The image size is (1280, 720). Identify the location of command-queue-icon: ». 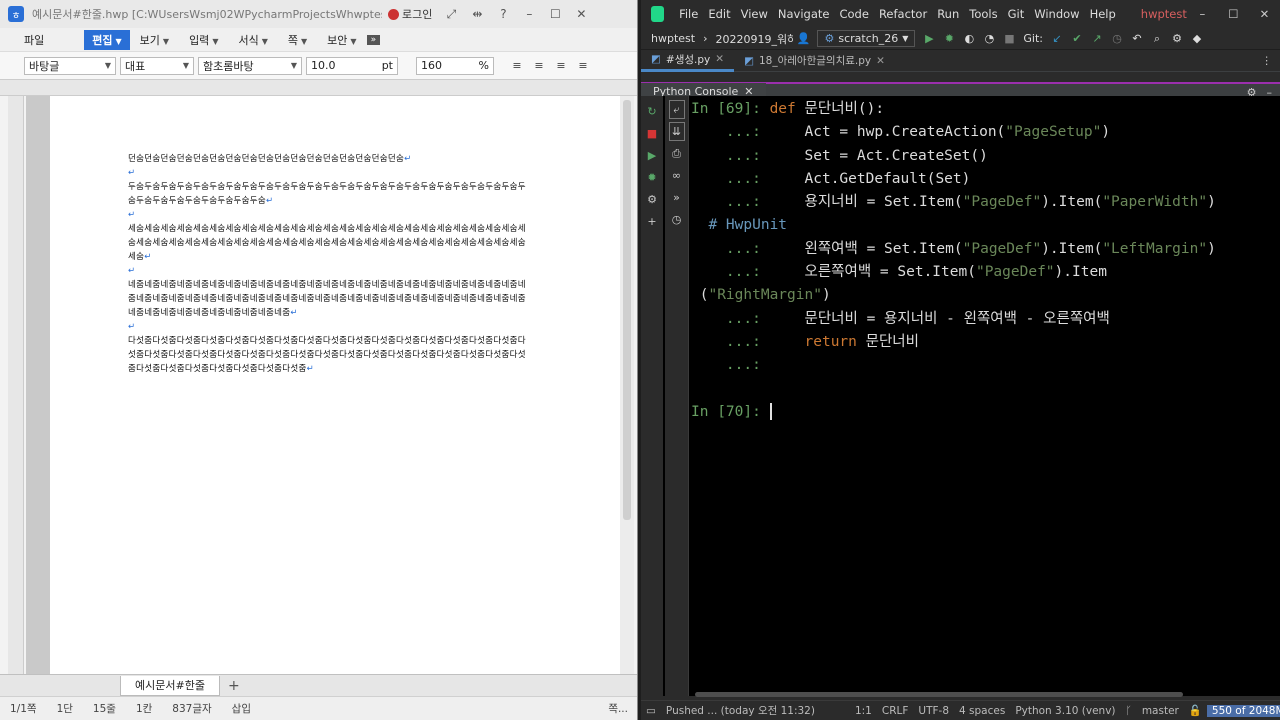
(677, 197).